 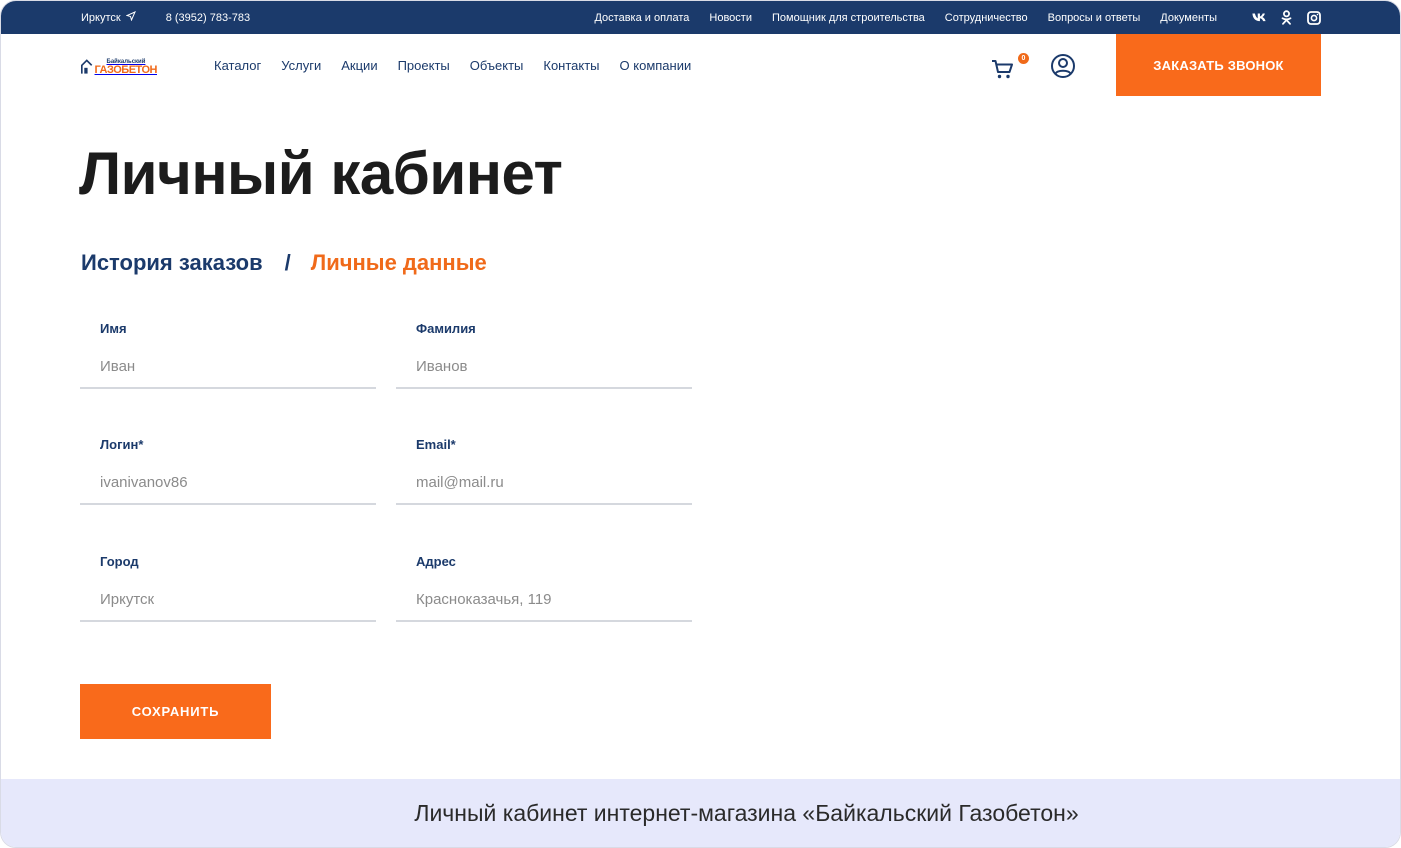 I want to click on login-label: Логин*, so click(x=122, y=444).